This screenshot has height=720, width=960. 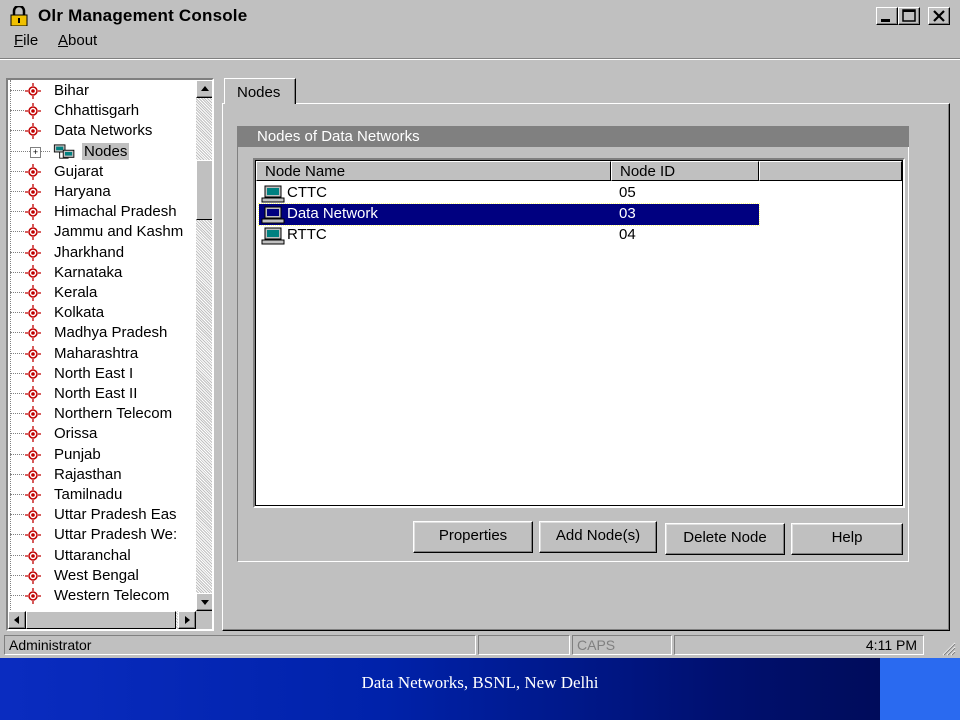 I want to click on status-bar: Administrator CAPS 4:11 PM, so click(x=480, y=645).